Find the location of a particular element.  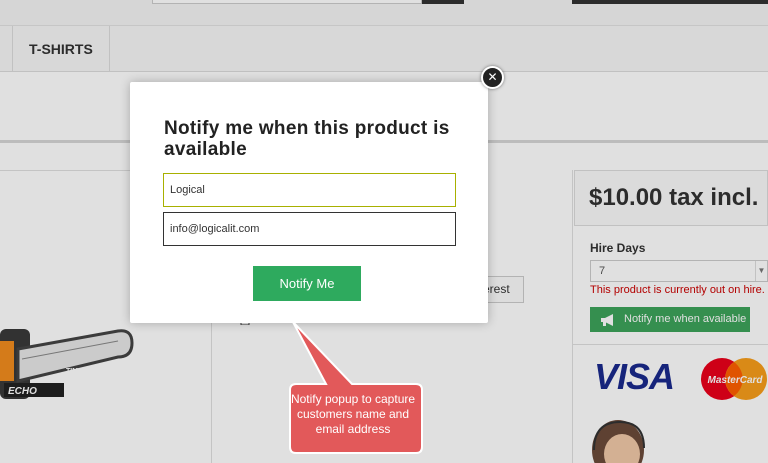

modal-title: Notify me when this product is available is located at coordinates (307, 139).